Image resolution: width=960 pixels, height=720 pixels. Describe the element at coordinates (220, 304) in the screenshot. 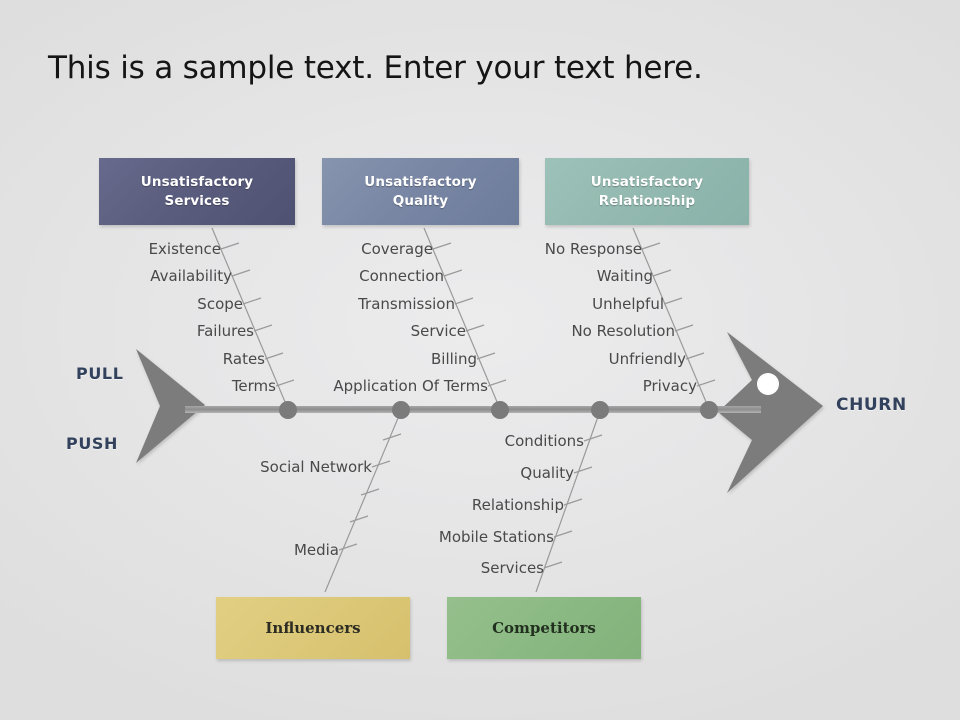

I see `cause-label: Scope` at that location.